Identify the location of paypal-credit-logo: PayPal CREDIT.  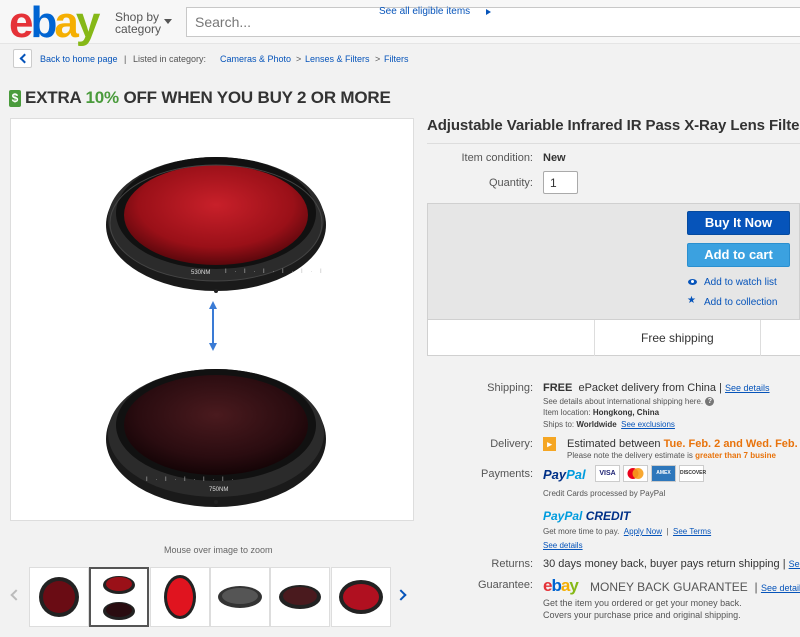
(587, 516).